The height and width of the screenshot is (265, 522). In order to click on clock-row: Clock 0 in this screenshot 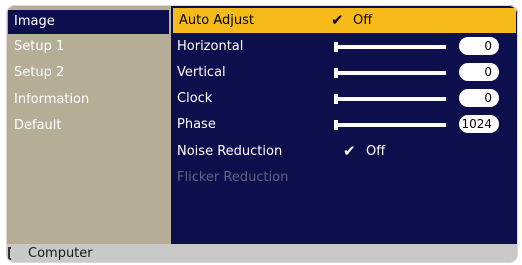, I will do `click(344, 98)`.